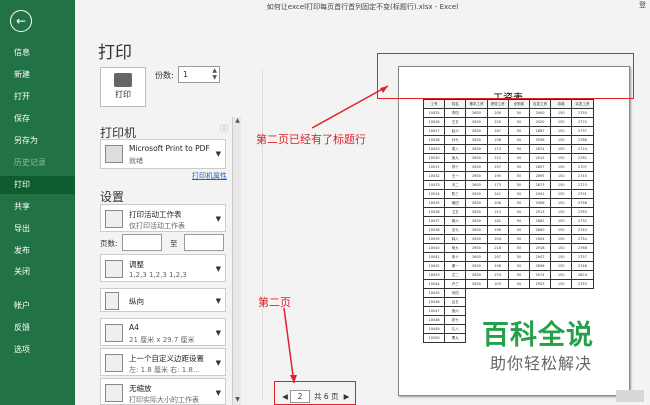 The height and width of the screenshot is (405, 650). What do you see at coordinates (37, 119) in the screenshot?
I see `nav-save: 保存` at bounding box center [37, 119].